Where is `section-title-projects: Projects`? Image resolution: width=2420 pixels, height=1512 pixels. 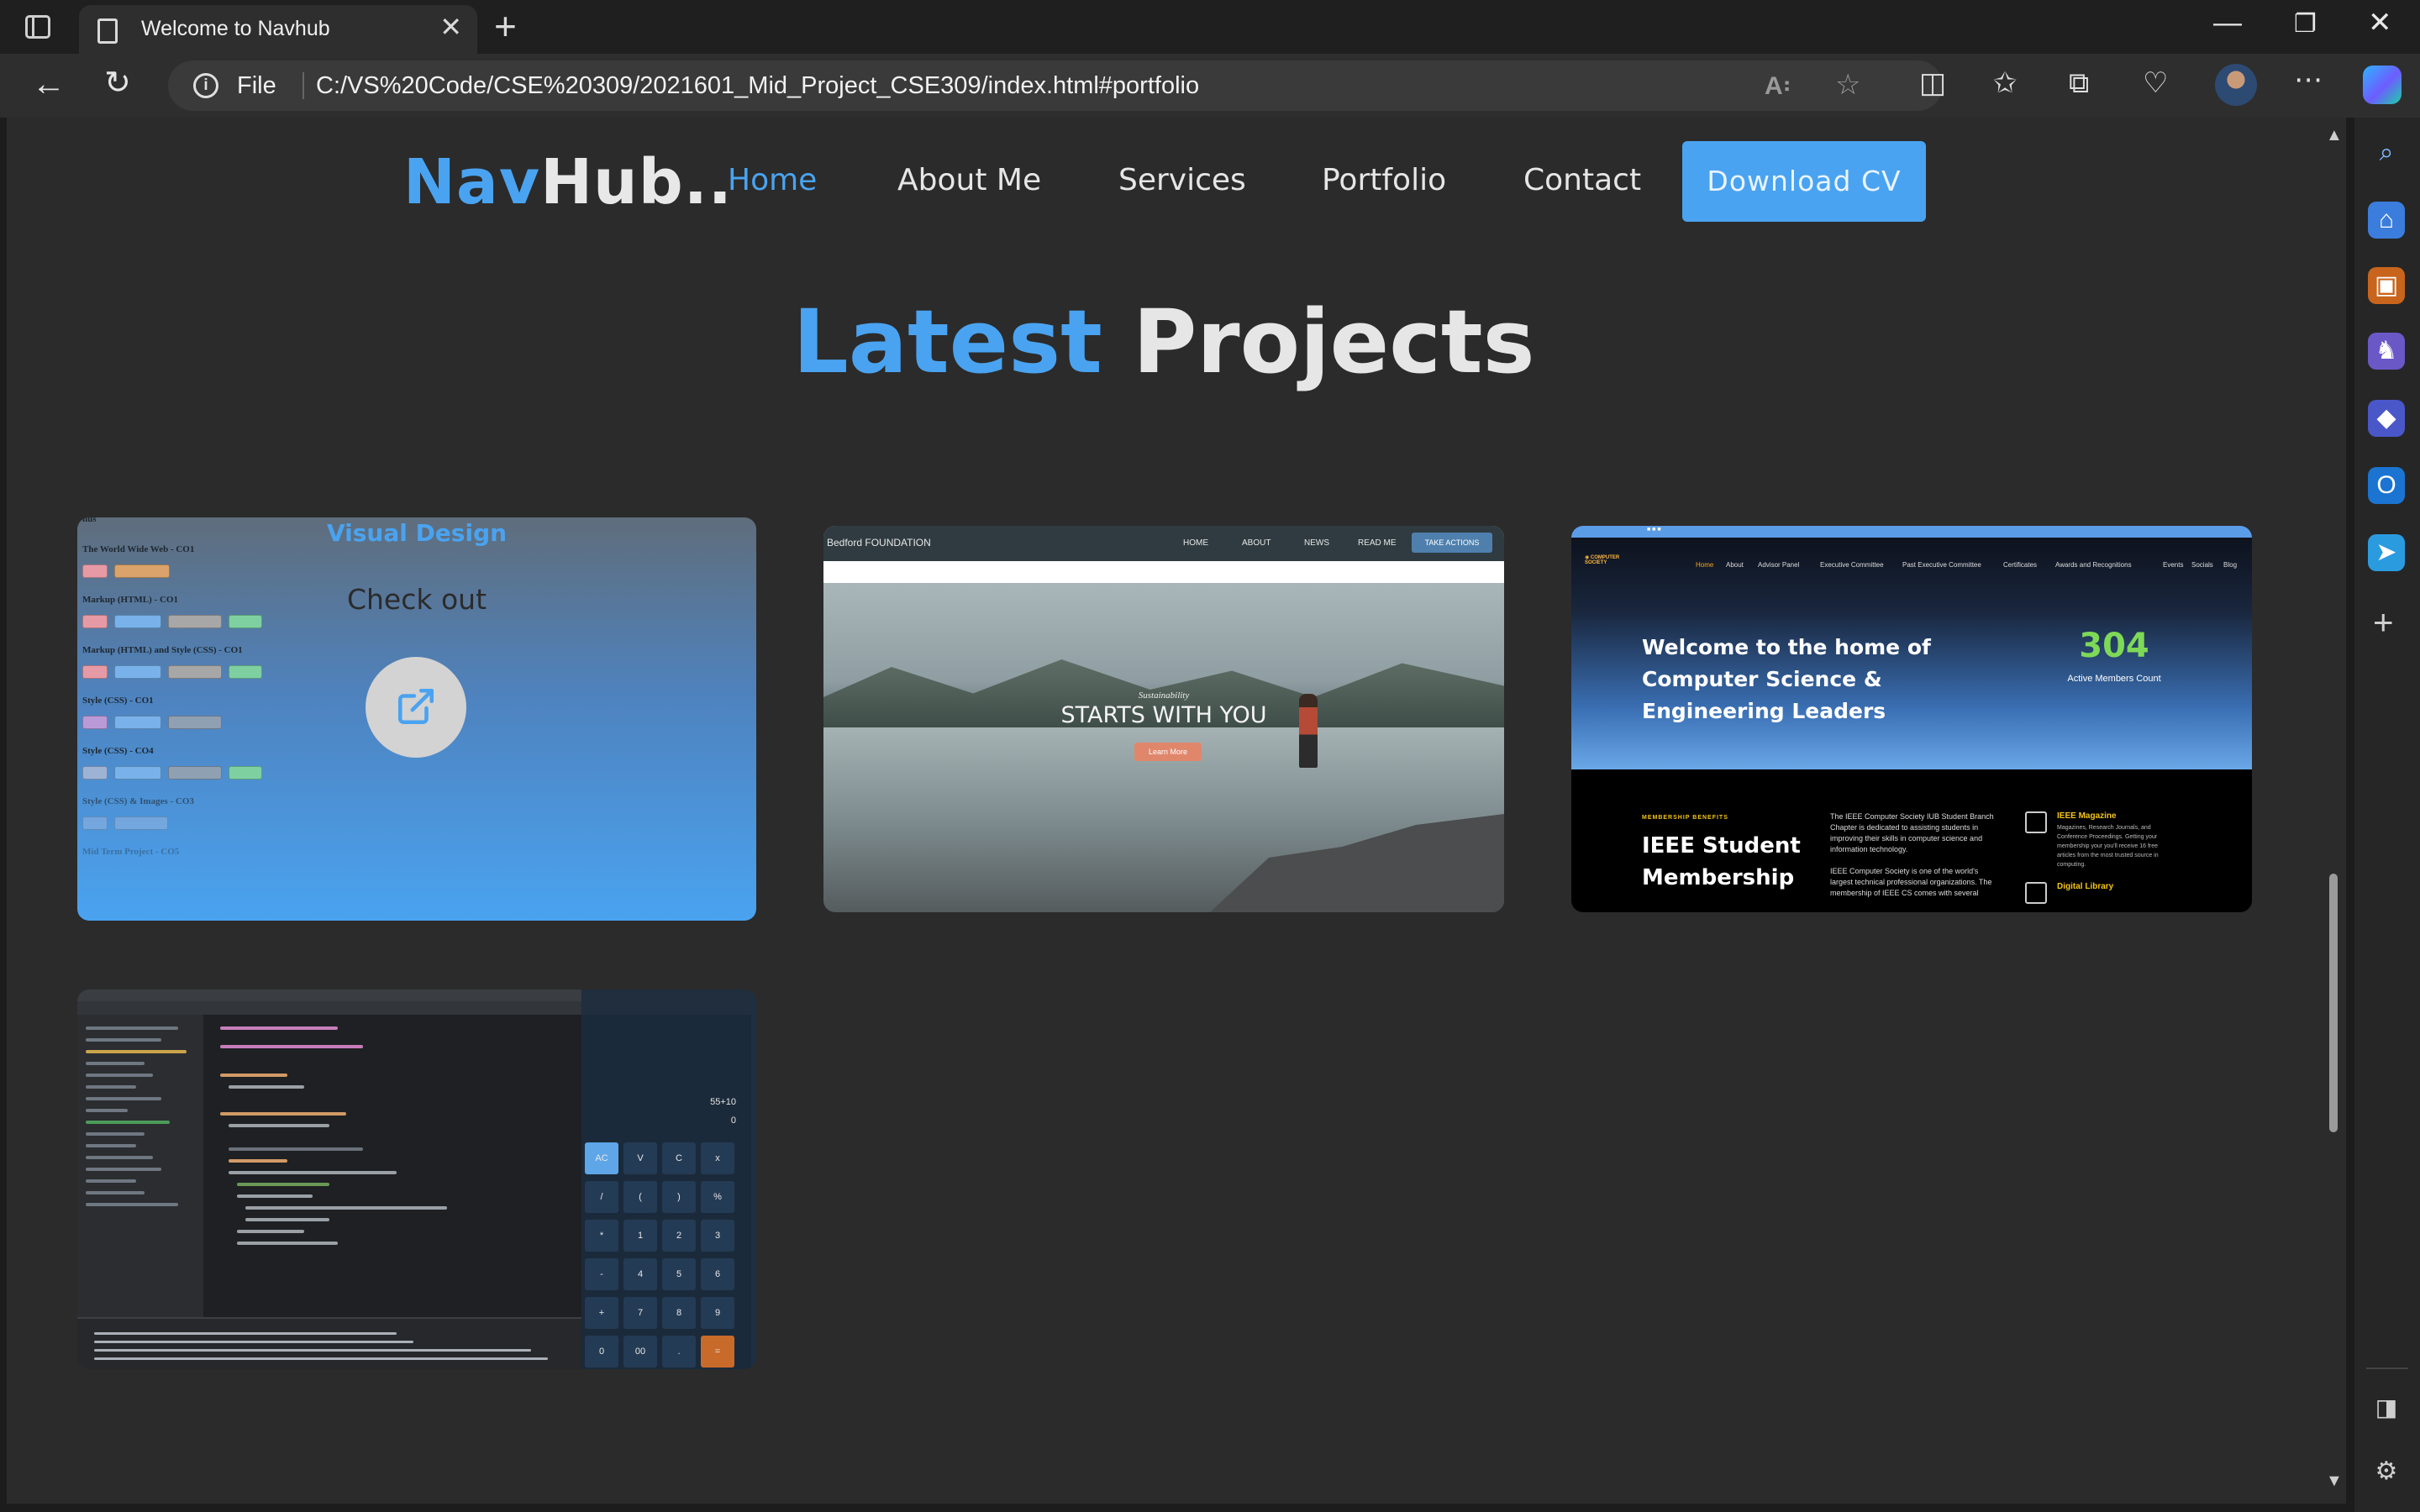
section-title-projects: Projects is located at coordinates (1334, 342).